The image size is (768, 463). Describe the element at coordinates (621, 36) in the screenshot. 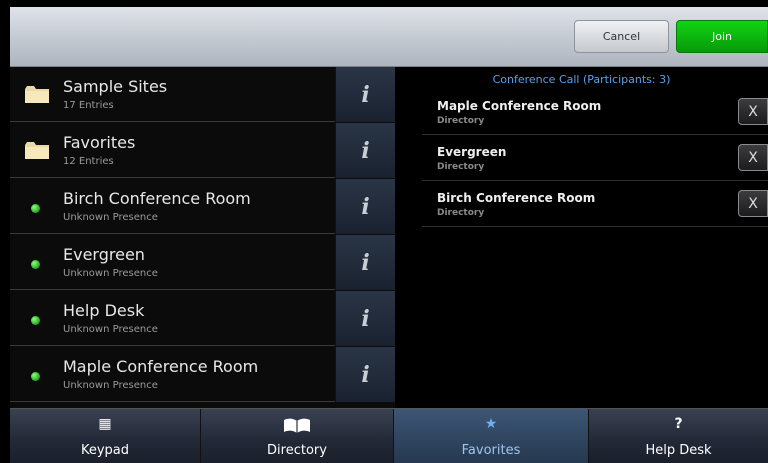

I see `cancel-button: Cancel` at that location.